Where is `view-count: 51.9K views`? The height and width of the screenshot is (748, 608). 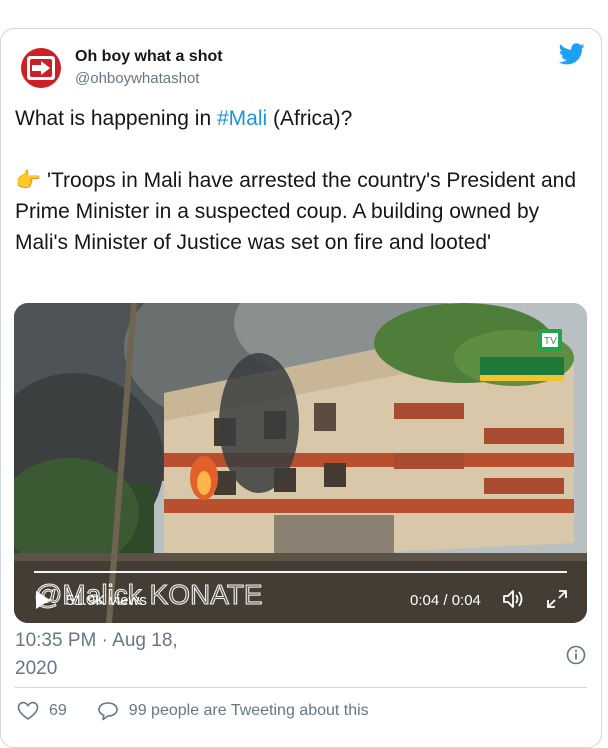
view-count: 51.9K views is located at coordinates (106, 600).